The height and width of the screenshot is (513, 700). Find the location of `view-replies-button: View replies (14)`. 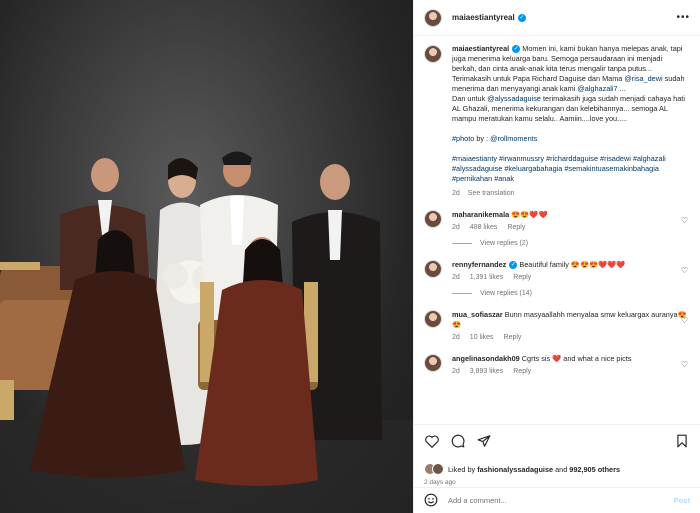

view-replies-button: View replies (14) is located at coordinates (571, 293).